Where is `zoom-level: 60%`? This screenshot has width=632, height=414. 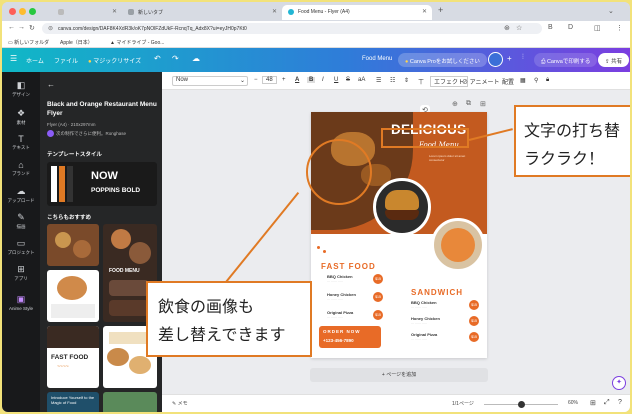
zoom-level: 60% is located at coordinates (573, 403).